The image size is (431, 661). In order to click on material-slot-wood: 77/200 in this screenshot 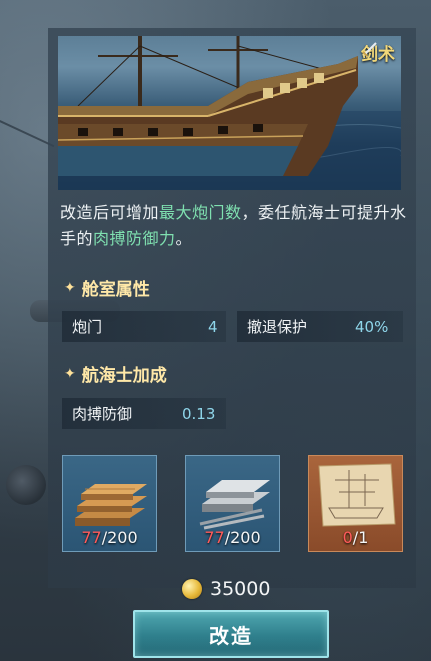, I will do `click(109, 503)`.